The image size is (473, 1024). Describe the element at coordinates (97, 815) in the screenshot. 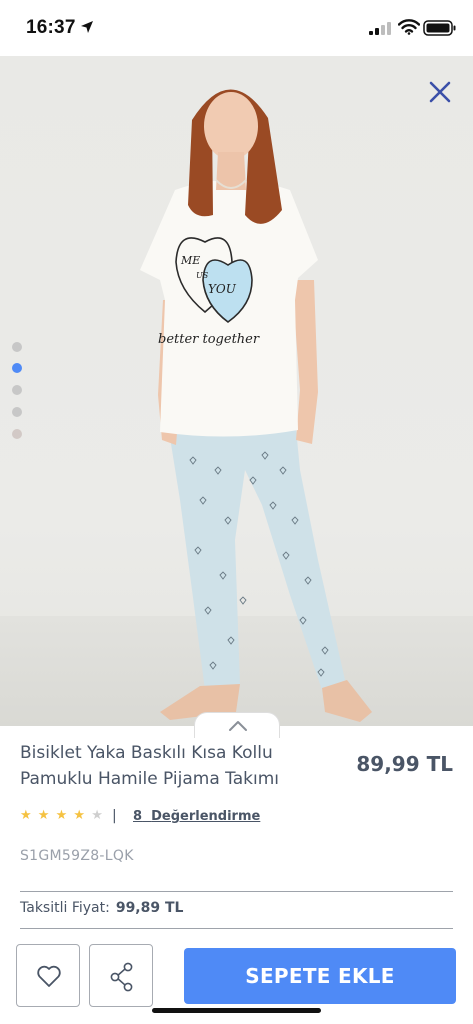

I see `star-empty-icon: ★` at that location.